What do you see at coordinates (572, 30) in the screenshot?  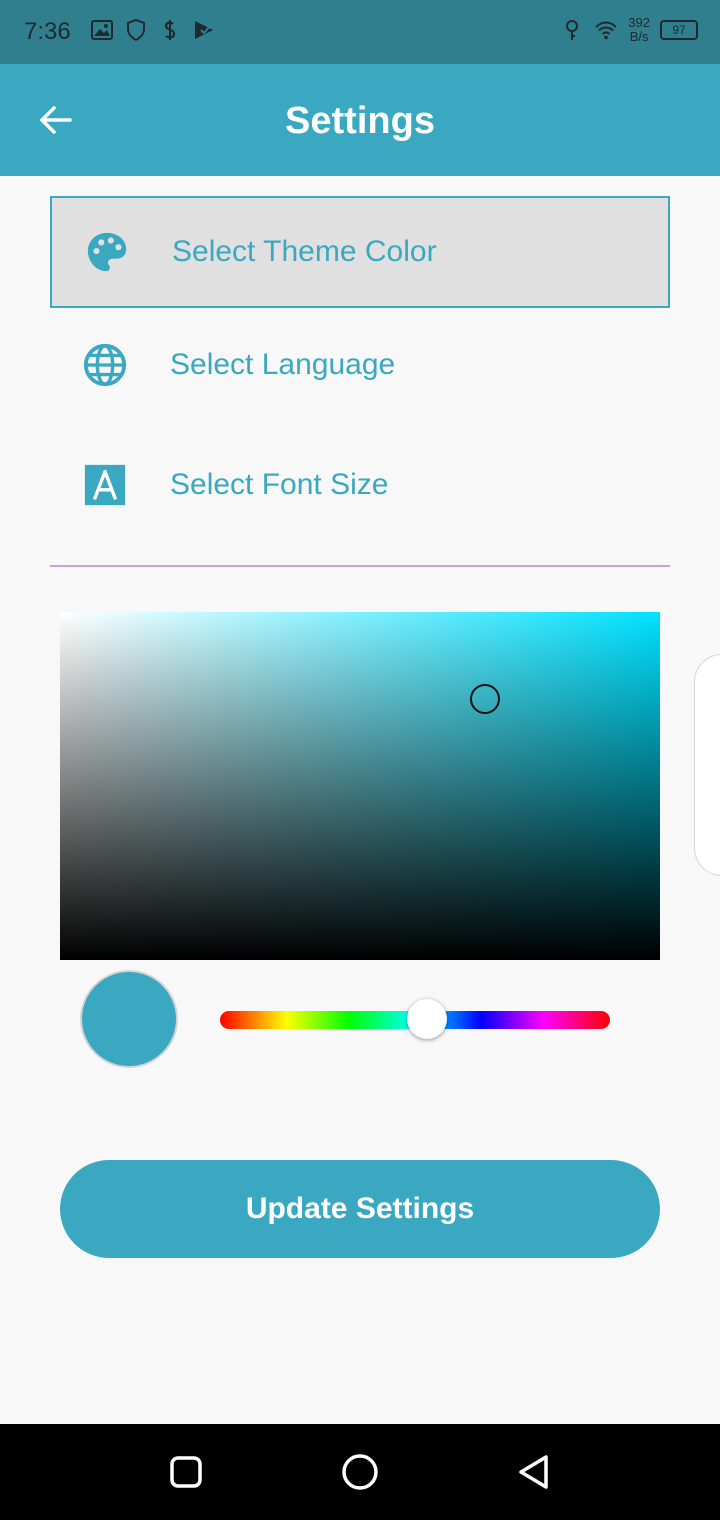 I see `key-icon` at bounding box center [572, 30].